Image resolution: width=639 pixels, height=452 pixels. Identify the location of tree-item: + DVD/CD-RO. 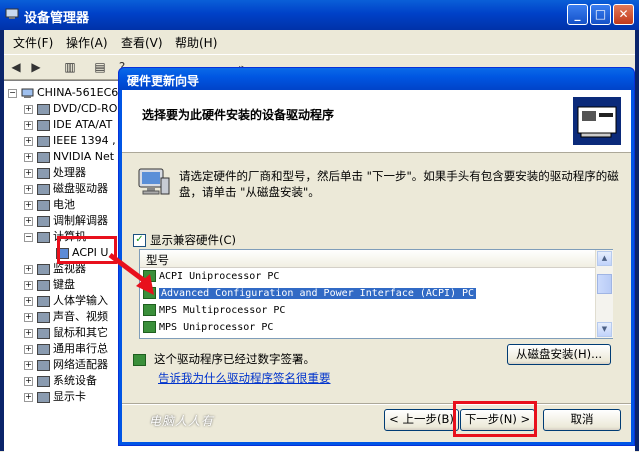
(70, 109).